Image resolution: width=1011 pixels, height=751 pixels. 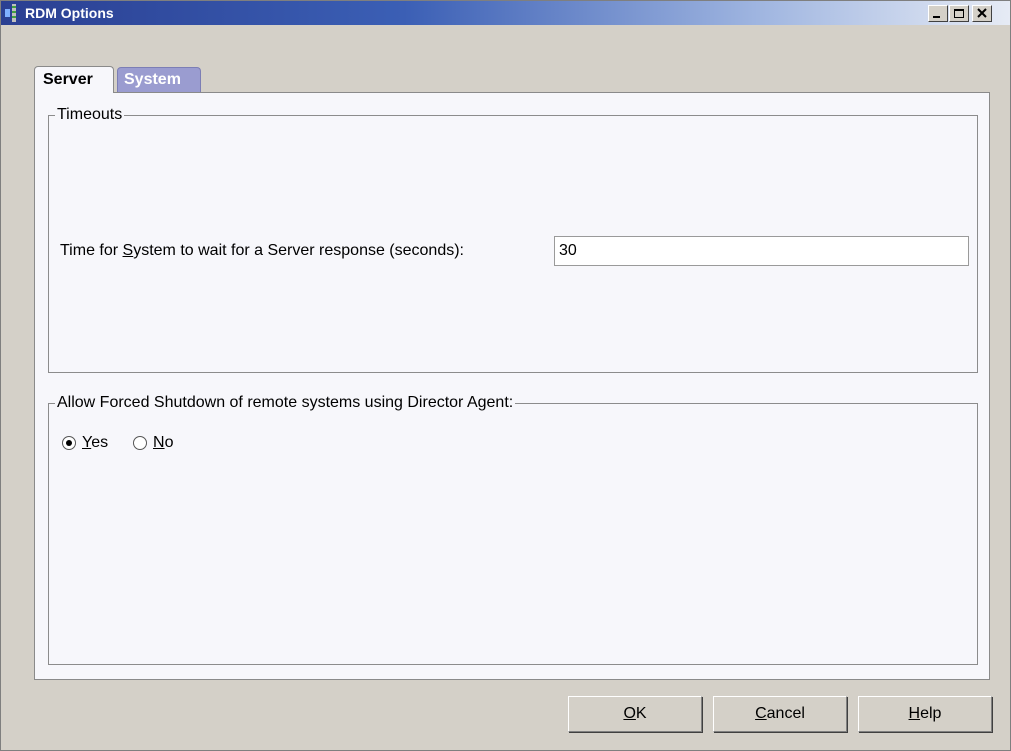 I want to click on no-radio-label: No, so click(x=163, y=443).